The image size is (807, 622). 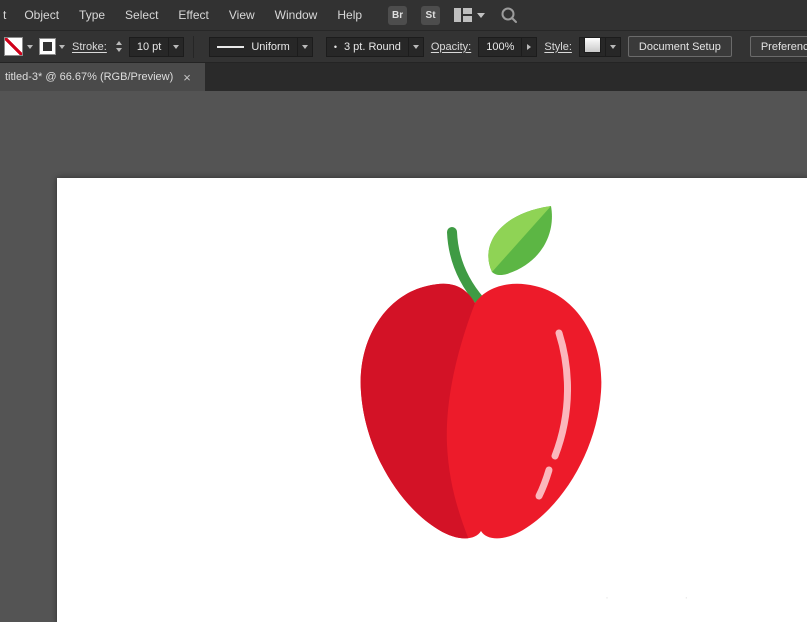 I want to click on menu-item-help: Help, so click(x=349, y=15).